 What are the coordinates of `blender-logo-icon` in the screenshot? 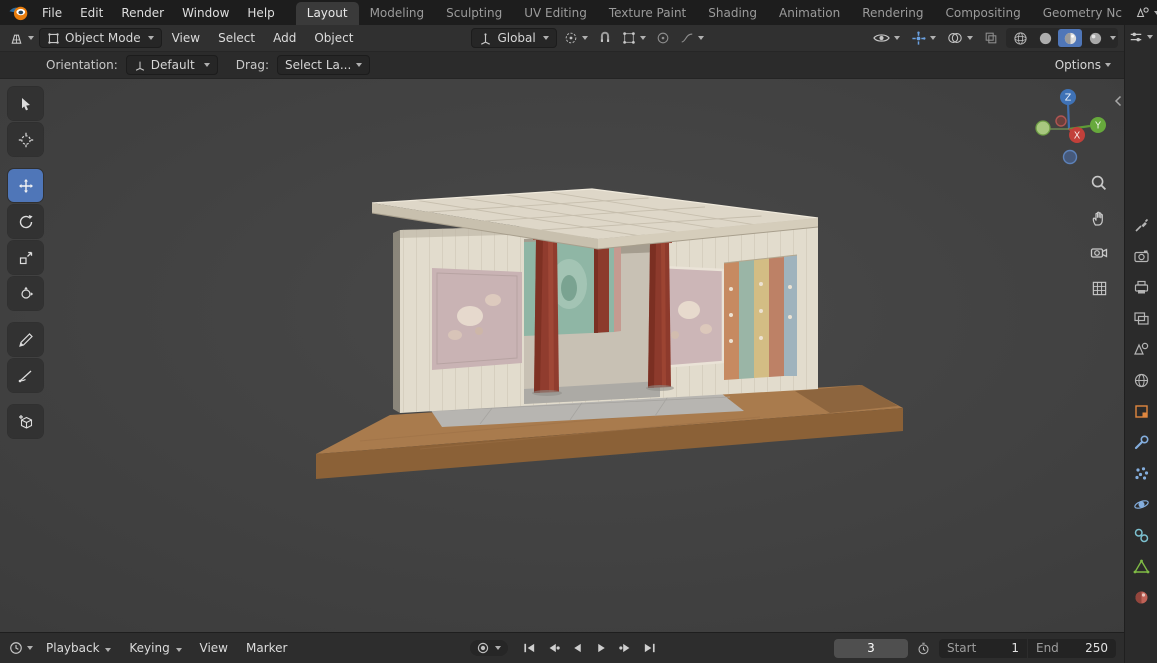 It's located at (18, 13).